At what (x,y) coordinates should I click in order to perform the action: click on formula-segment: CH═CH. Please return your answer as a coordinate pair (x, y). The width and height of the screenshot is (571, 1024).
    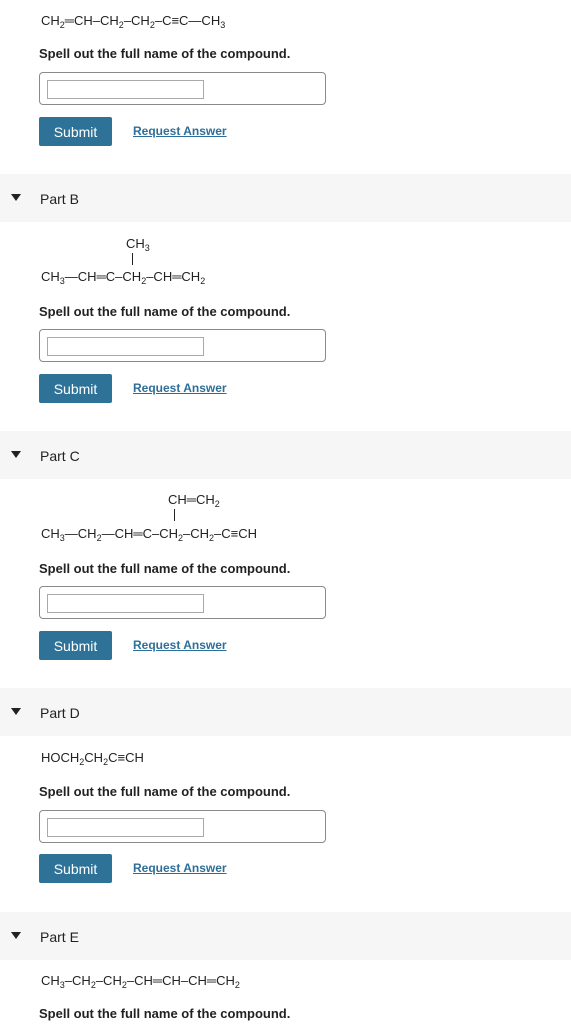
    Looking at the image, I should click on (191, 499).